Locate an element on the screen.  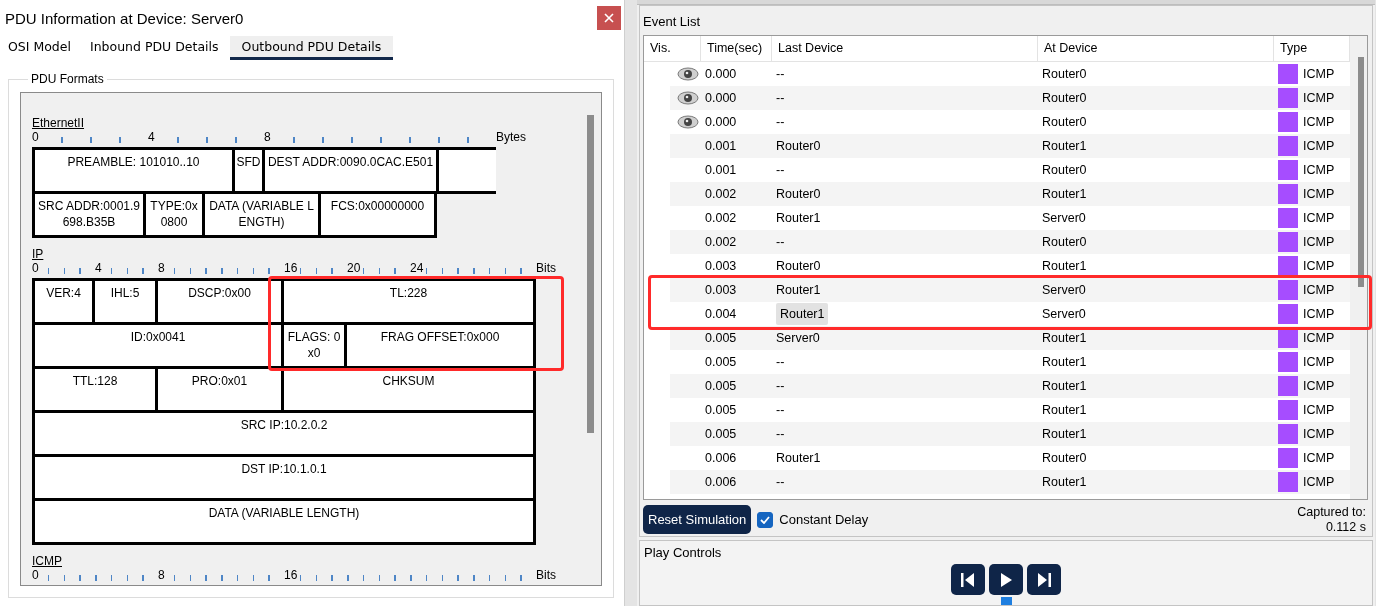
ruler-number: 24 is located at coordinates (417, 268).